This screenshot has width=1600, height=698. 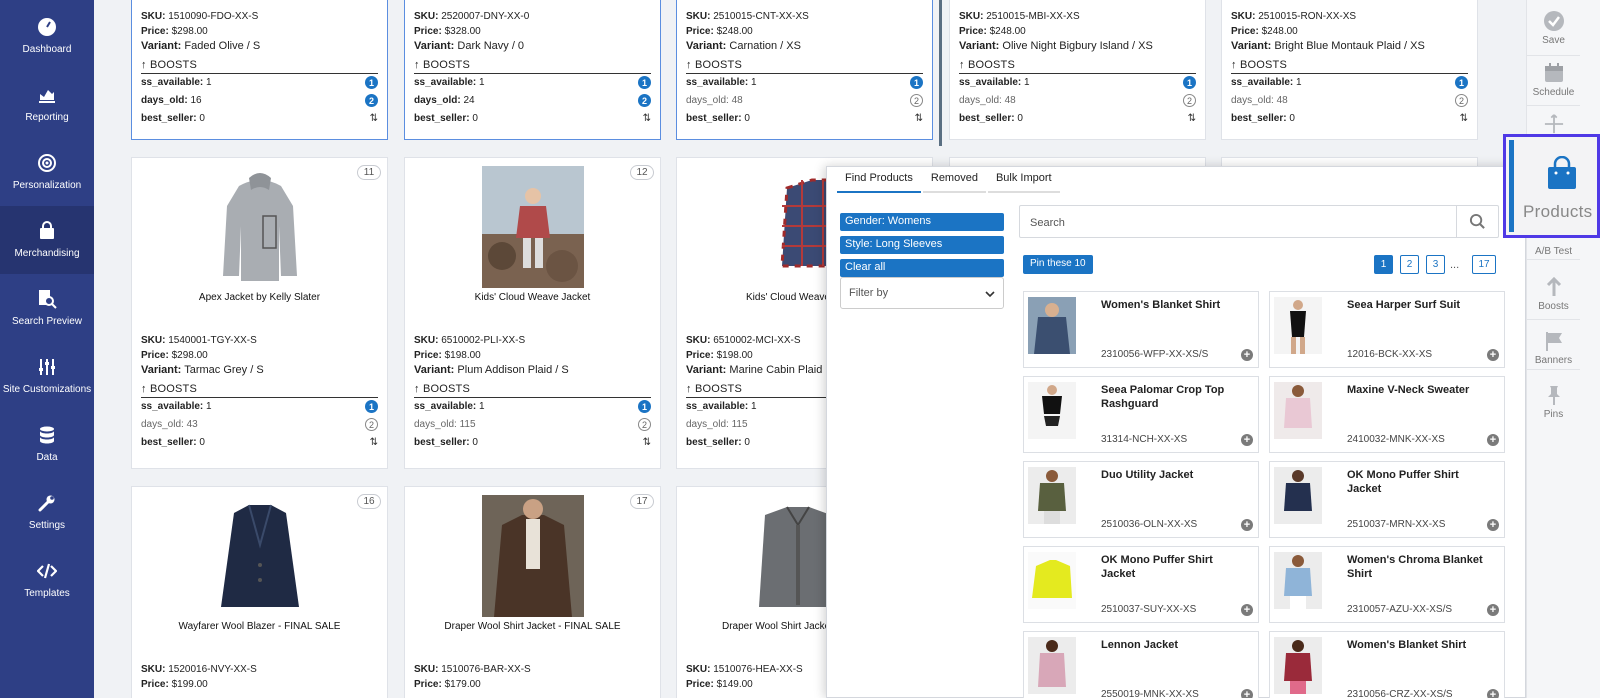 I want to click on tab-removed: Removed, so click(x=954, y=180).